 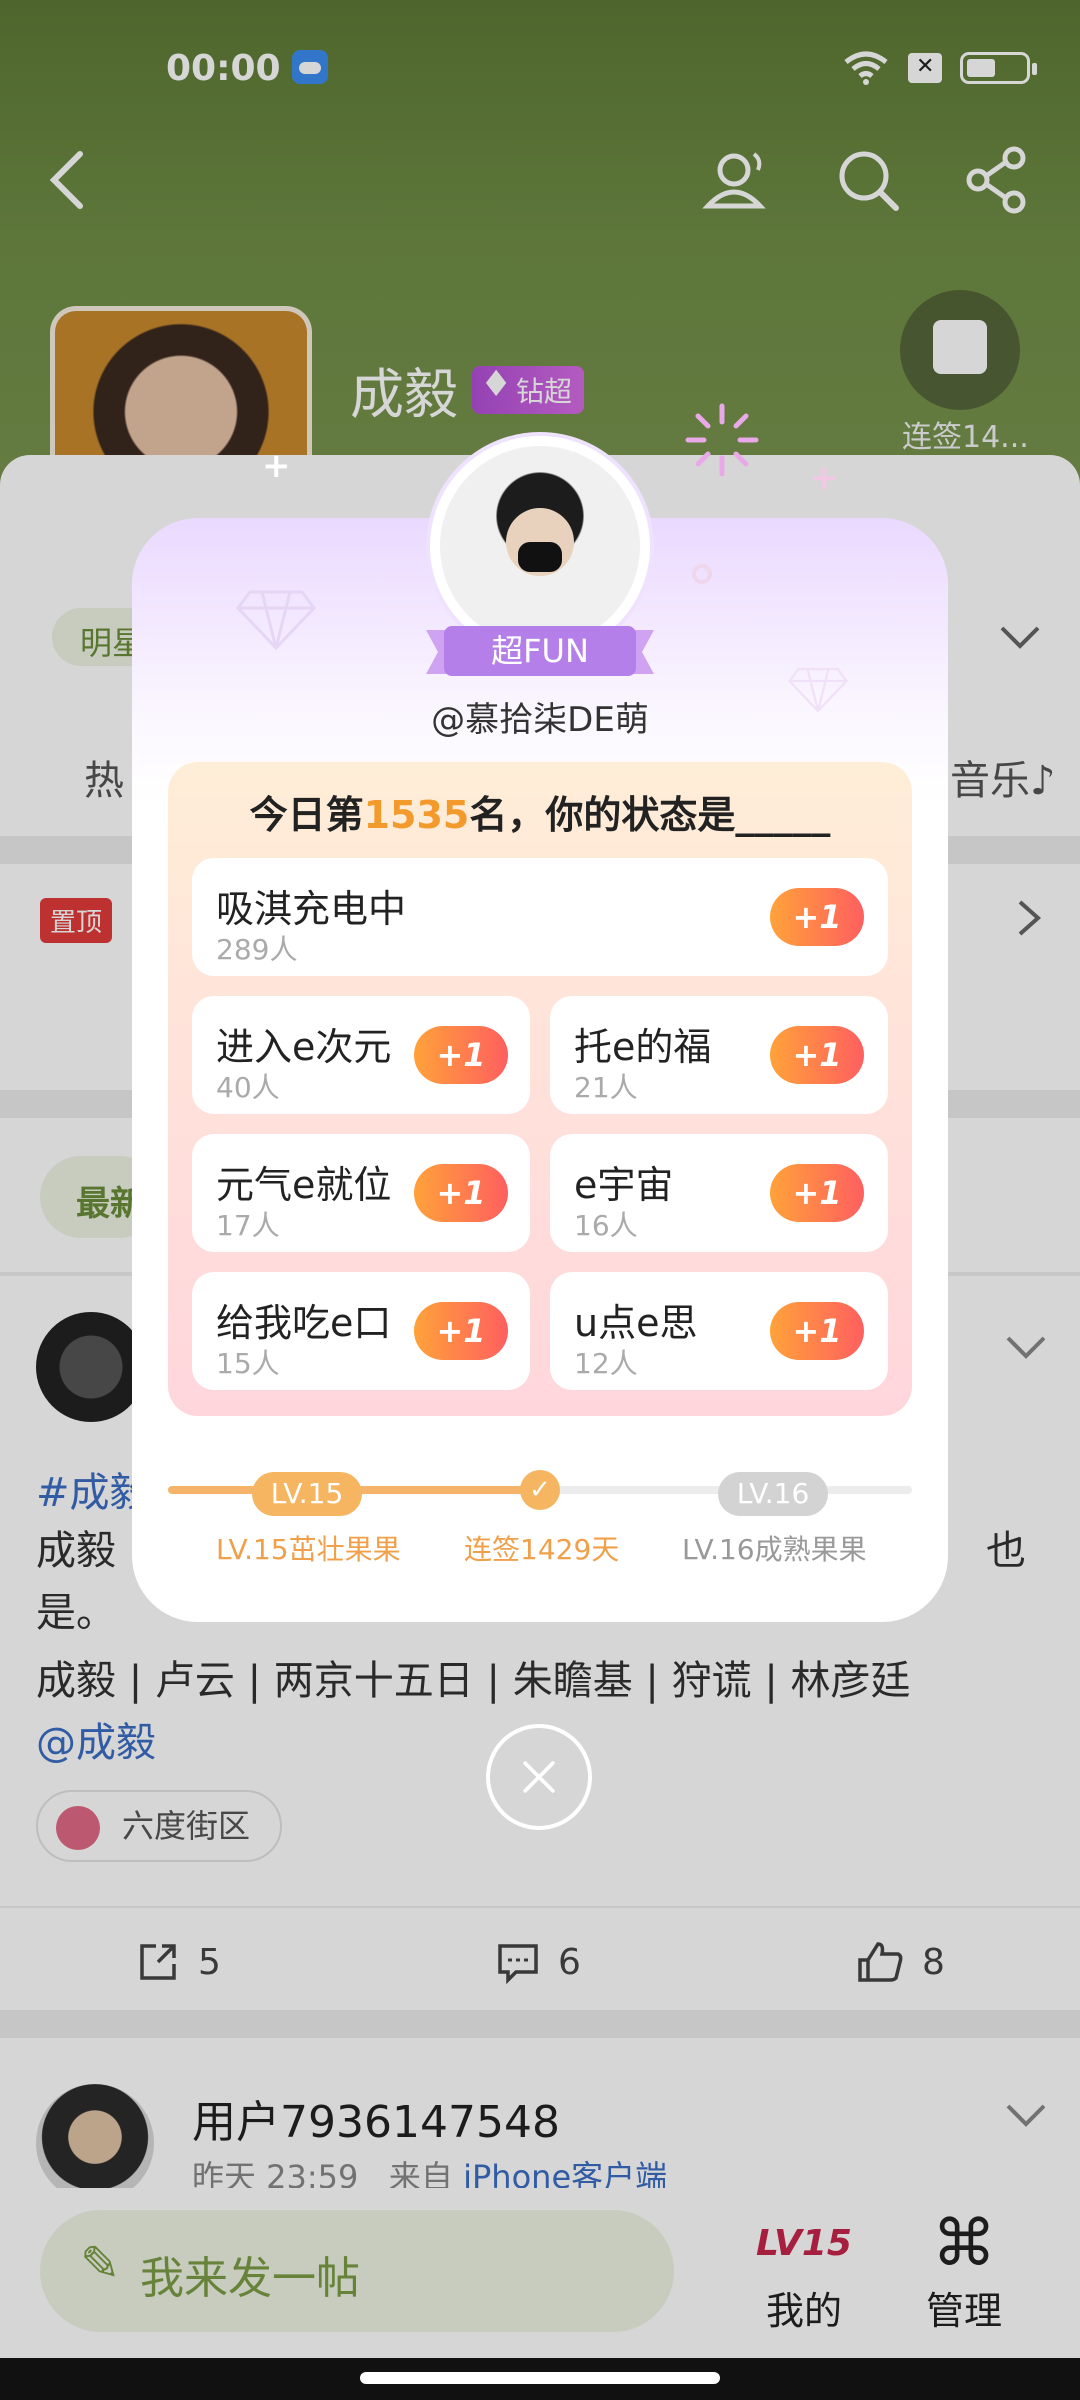 I want to click on status-option-name: u点e思, so click(x=636, y=1323).